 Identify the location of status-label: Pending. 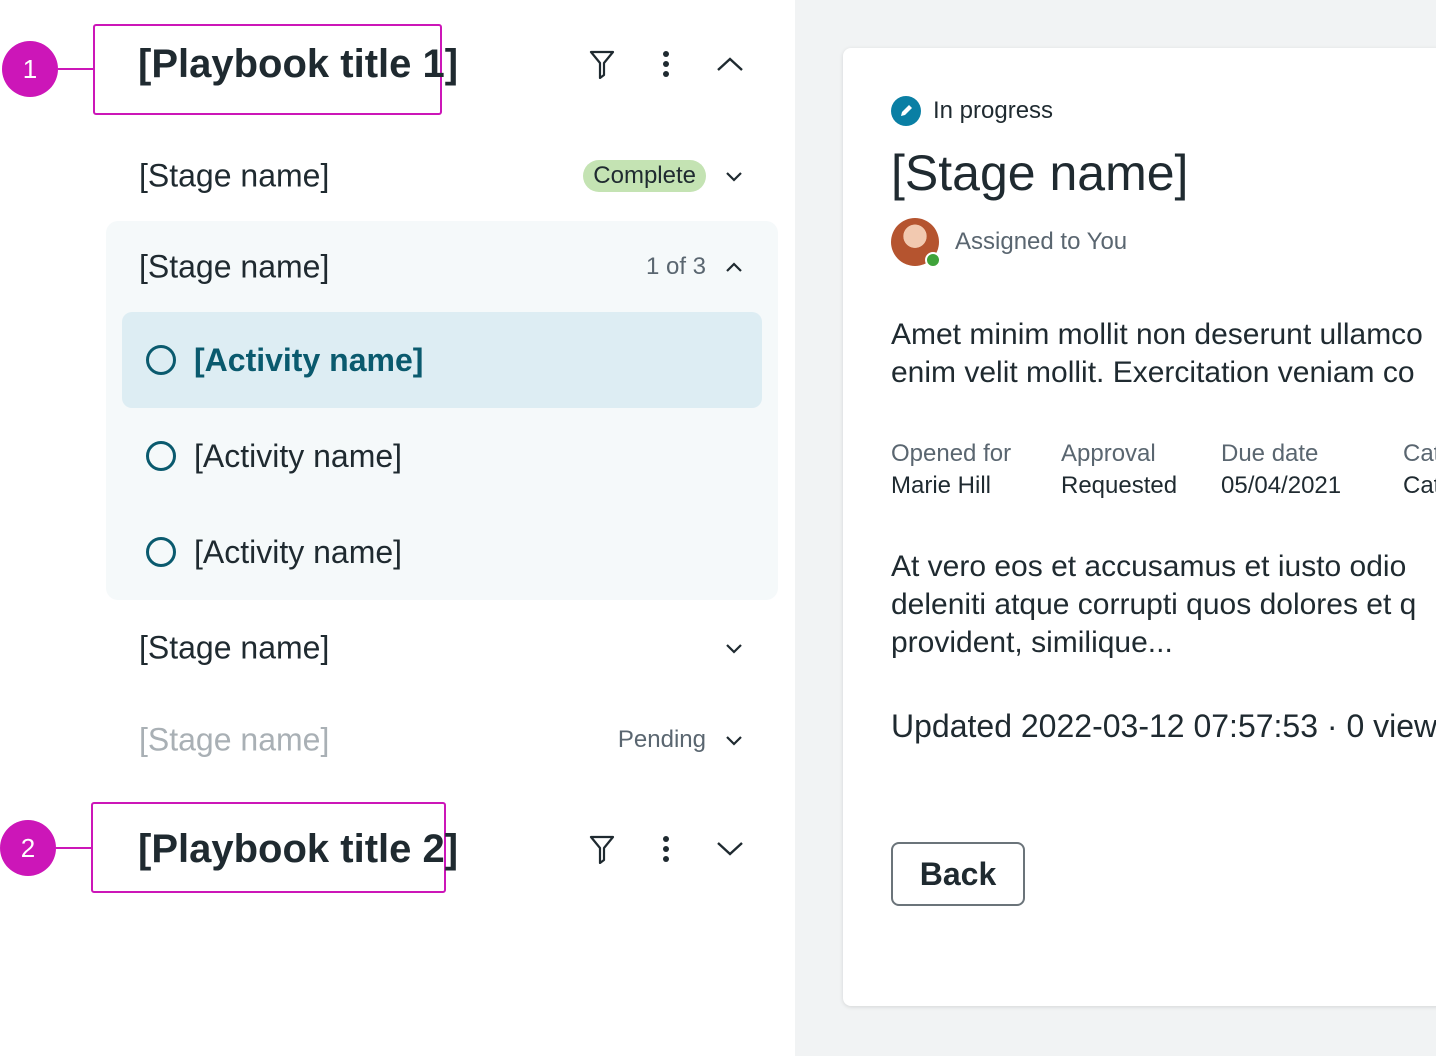
(661, 739).